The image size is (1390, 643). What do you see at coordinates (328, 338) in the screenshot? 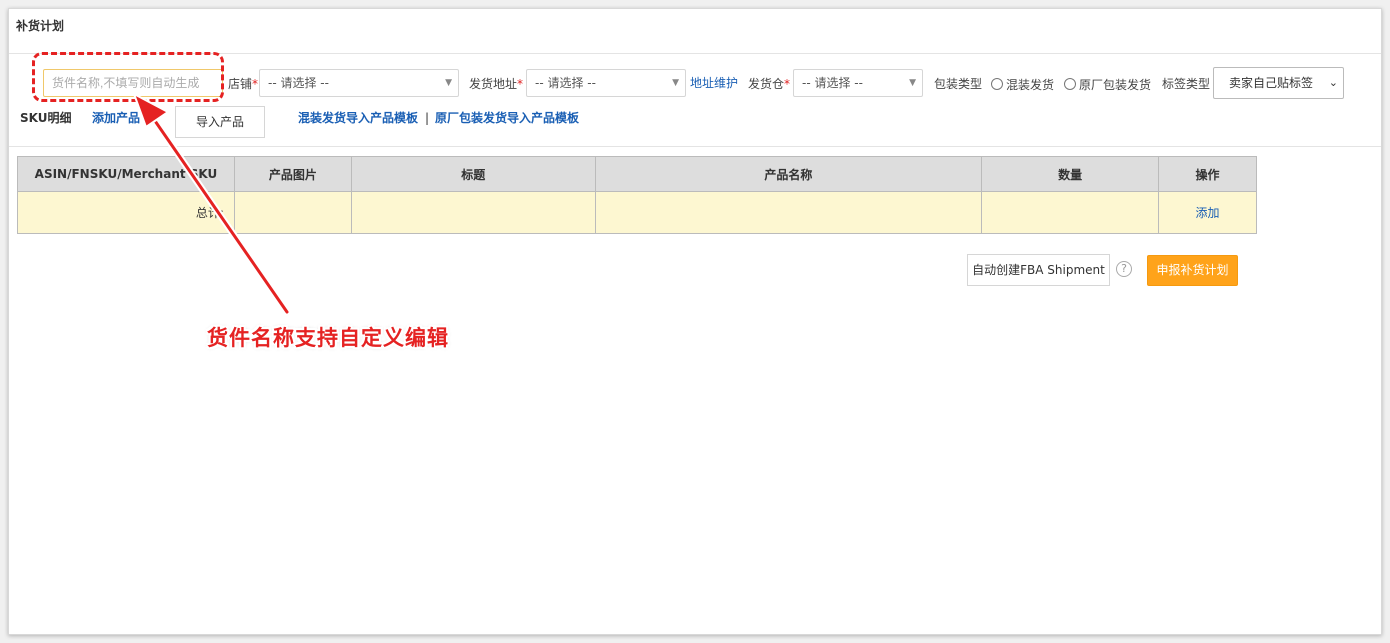
I see `annotation-label: 货件名称支持自定义编辑` at bounding box center [328, 338].